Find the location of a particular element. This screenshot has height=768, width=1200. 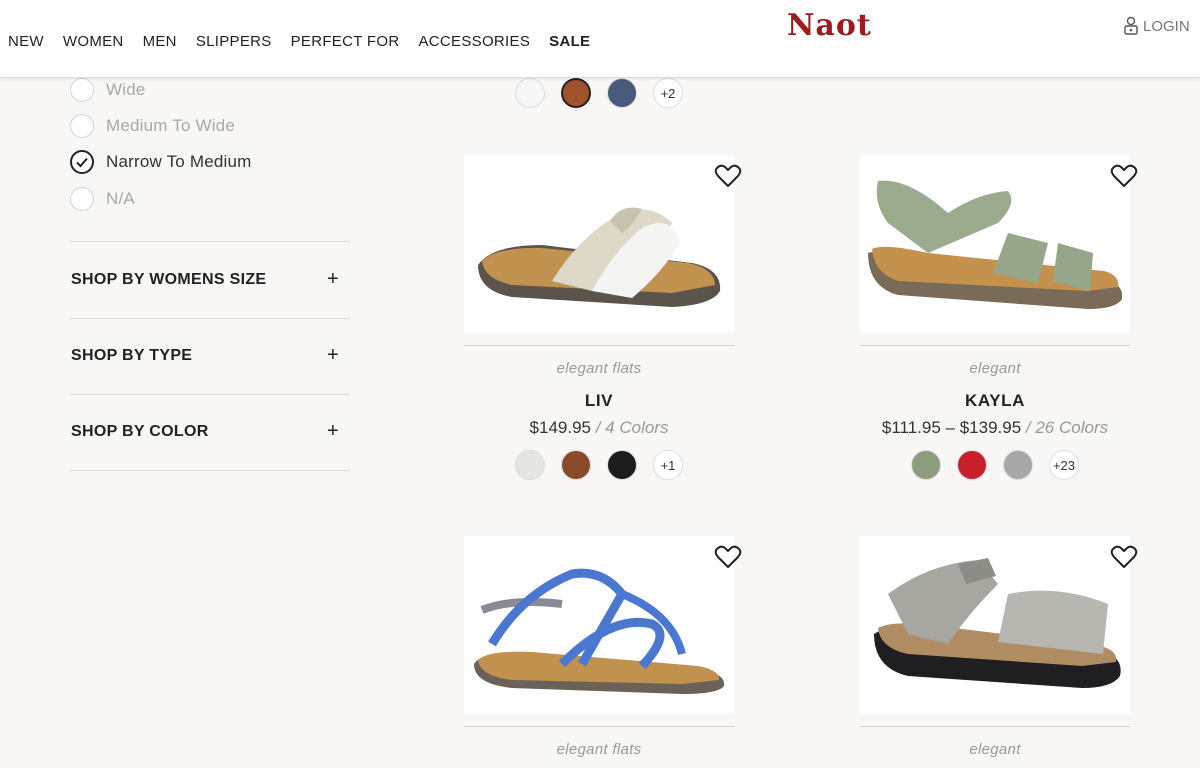

login-link: LOGIN is located at coordinates (1156, 26).